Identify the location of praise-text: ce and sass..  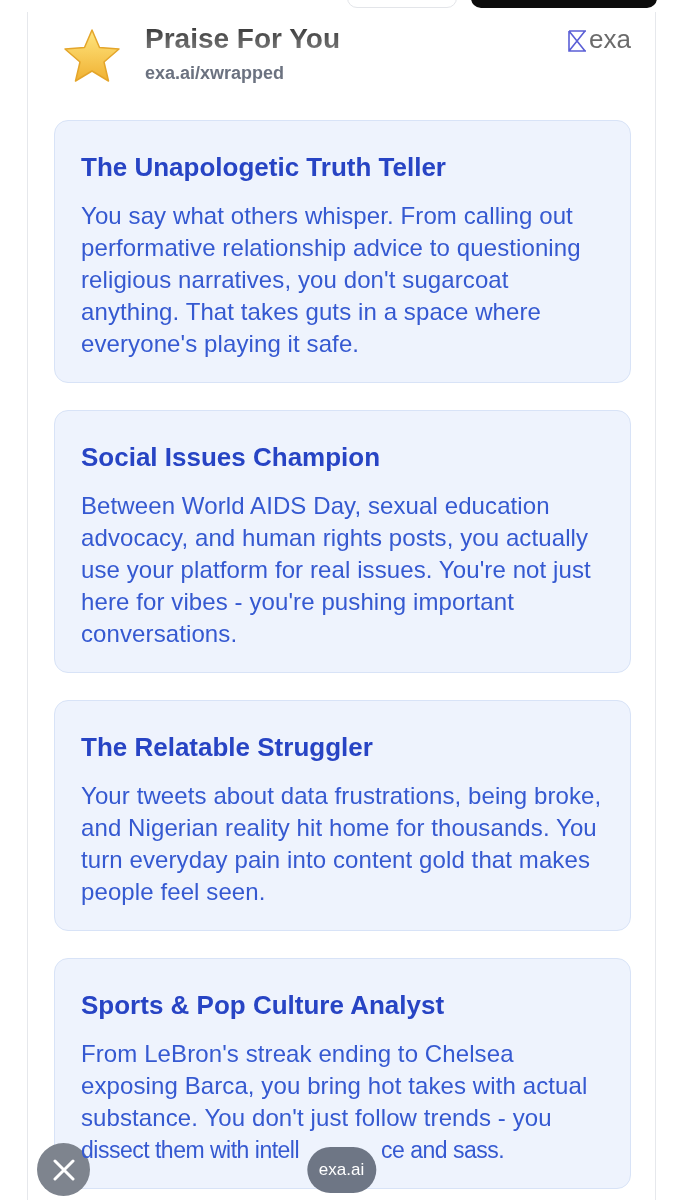
(443, 1150).